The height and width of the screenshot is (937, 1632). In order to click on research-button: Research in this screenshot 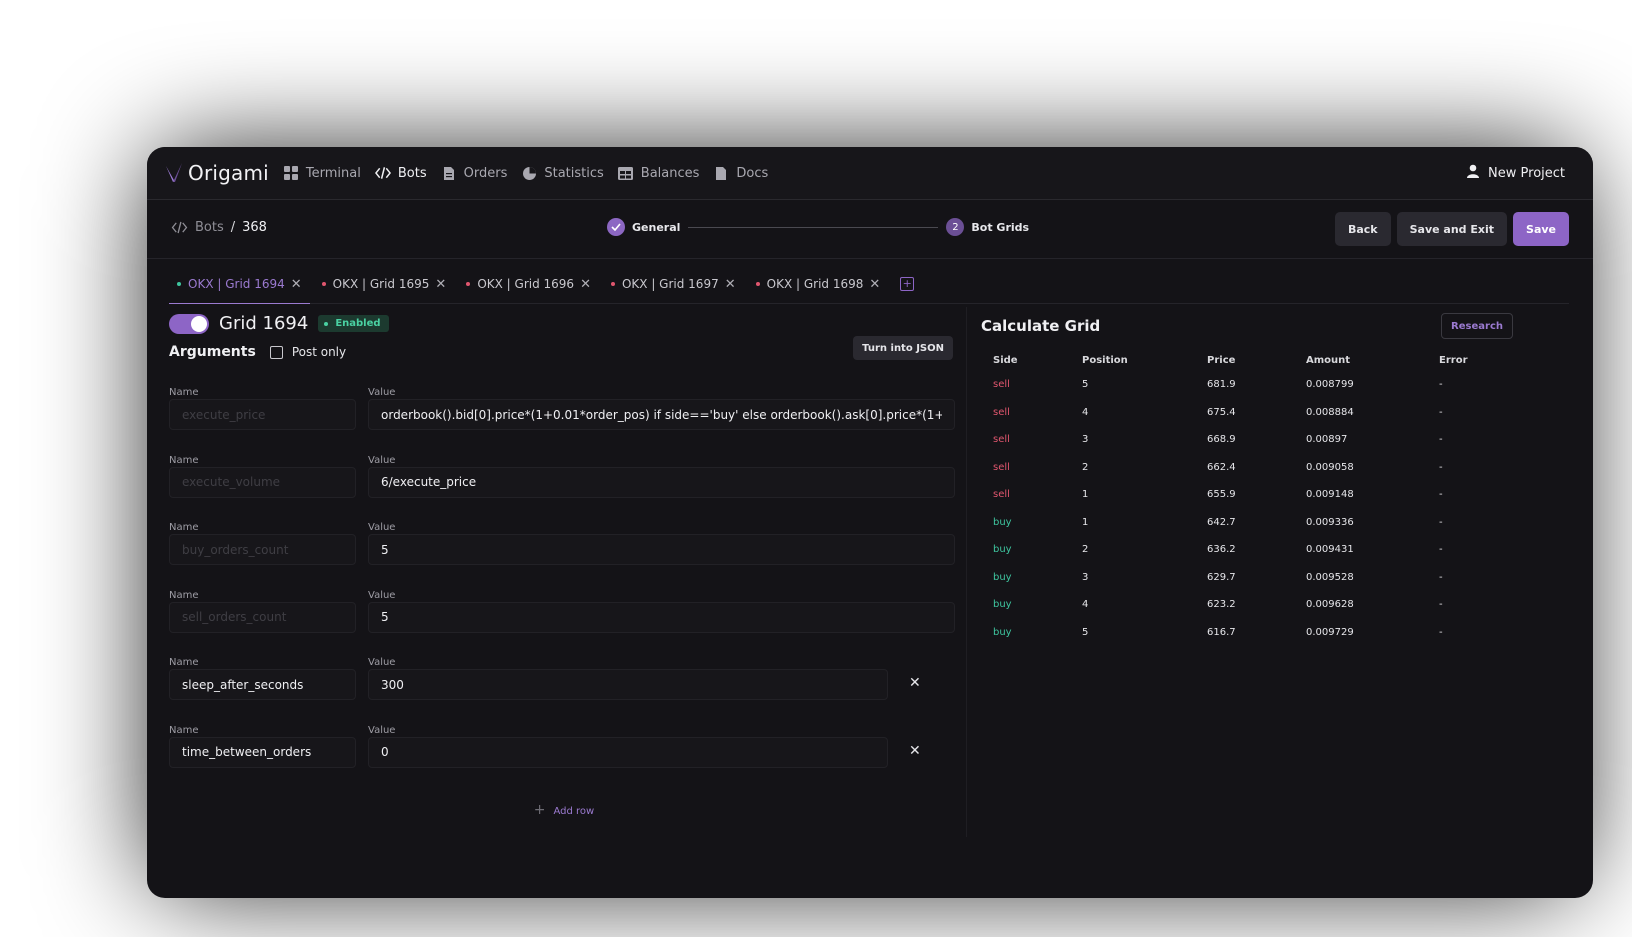, I will do `click(1477, 326)`.